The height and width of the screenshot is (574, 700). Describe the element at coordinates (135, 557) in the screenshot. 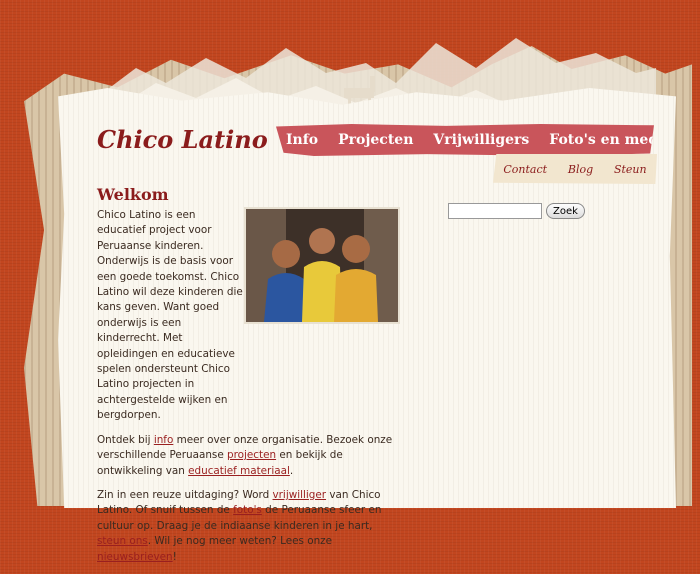

I see `link-nieuwsbrieven: nieuwsbrieven` at that location.